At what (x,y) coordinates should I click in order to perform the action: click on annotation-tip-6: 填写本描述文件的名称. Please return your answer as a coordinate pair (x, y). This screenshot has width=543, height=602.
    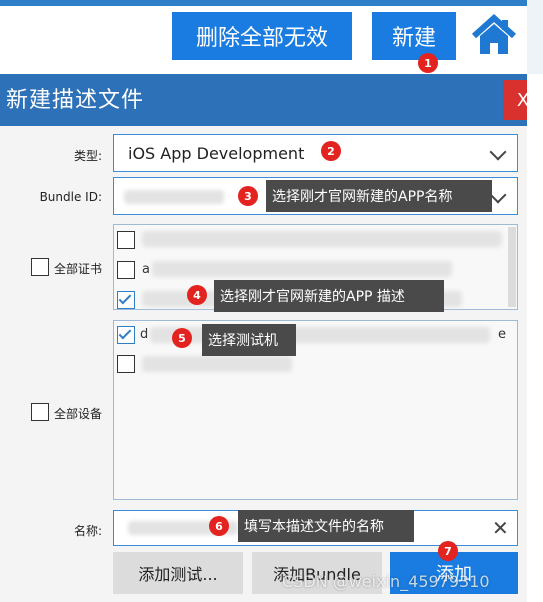
    Looking at the image, I should click on (326, 526).